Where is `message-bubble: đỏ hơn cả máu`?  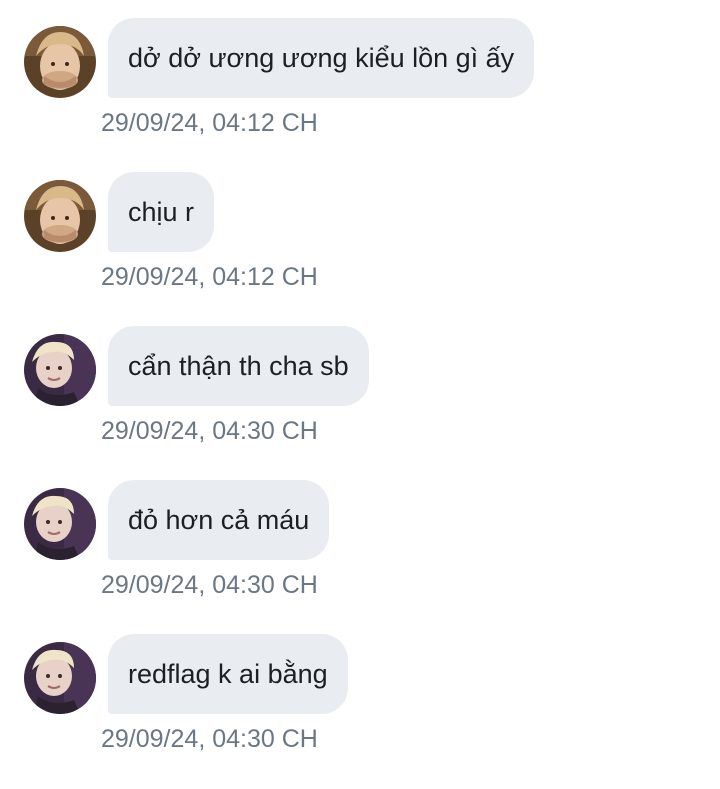
message-bubble: đỏ hơn cả máu is located at coordinates (219, 520).